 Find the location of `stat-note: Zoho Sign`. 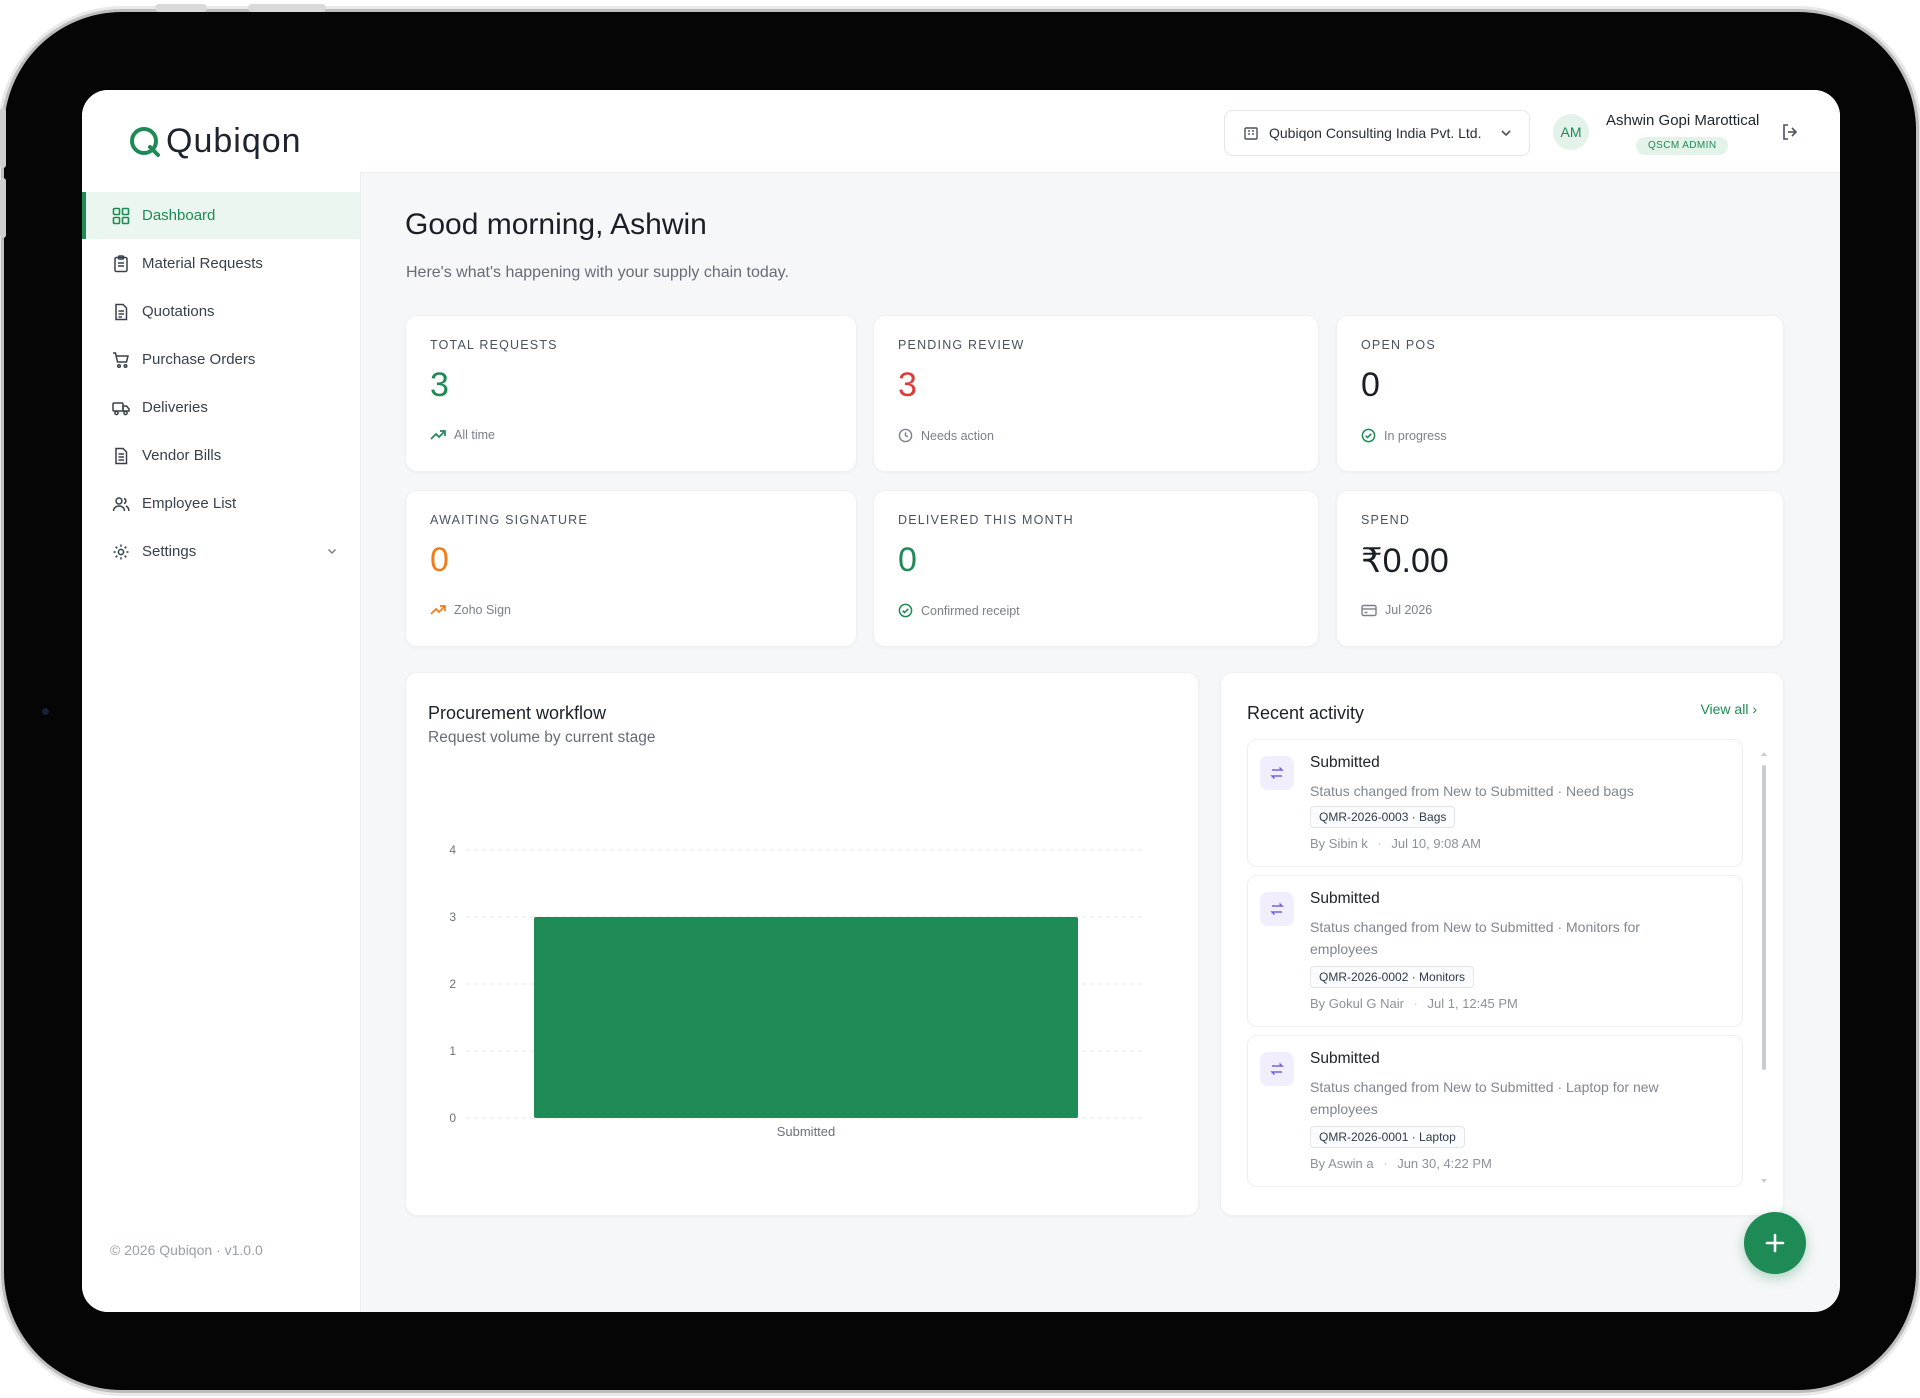

stat-note: Zoho Sign is located at coordinates (470, 610).